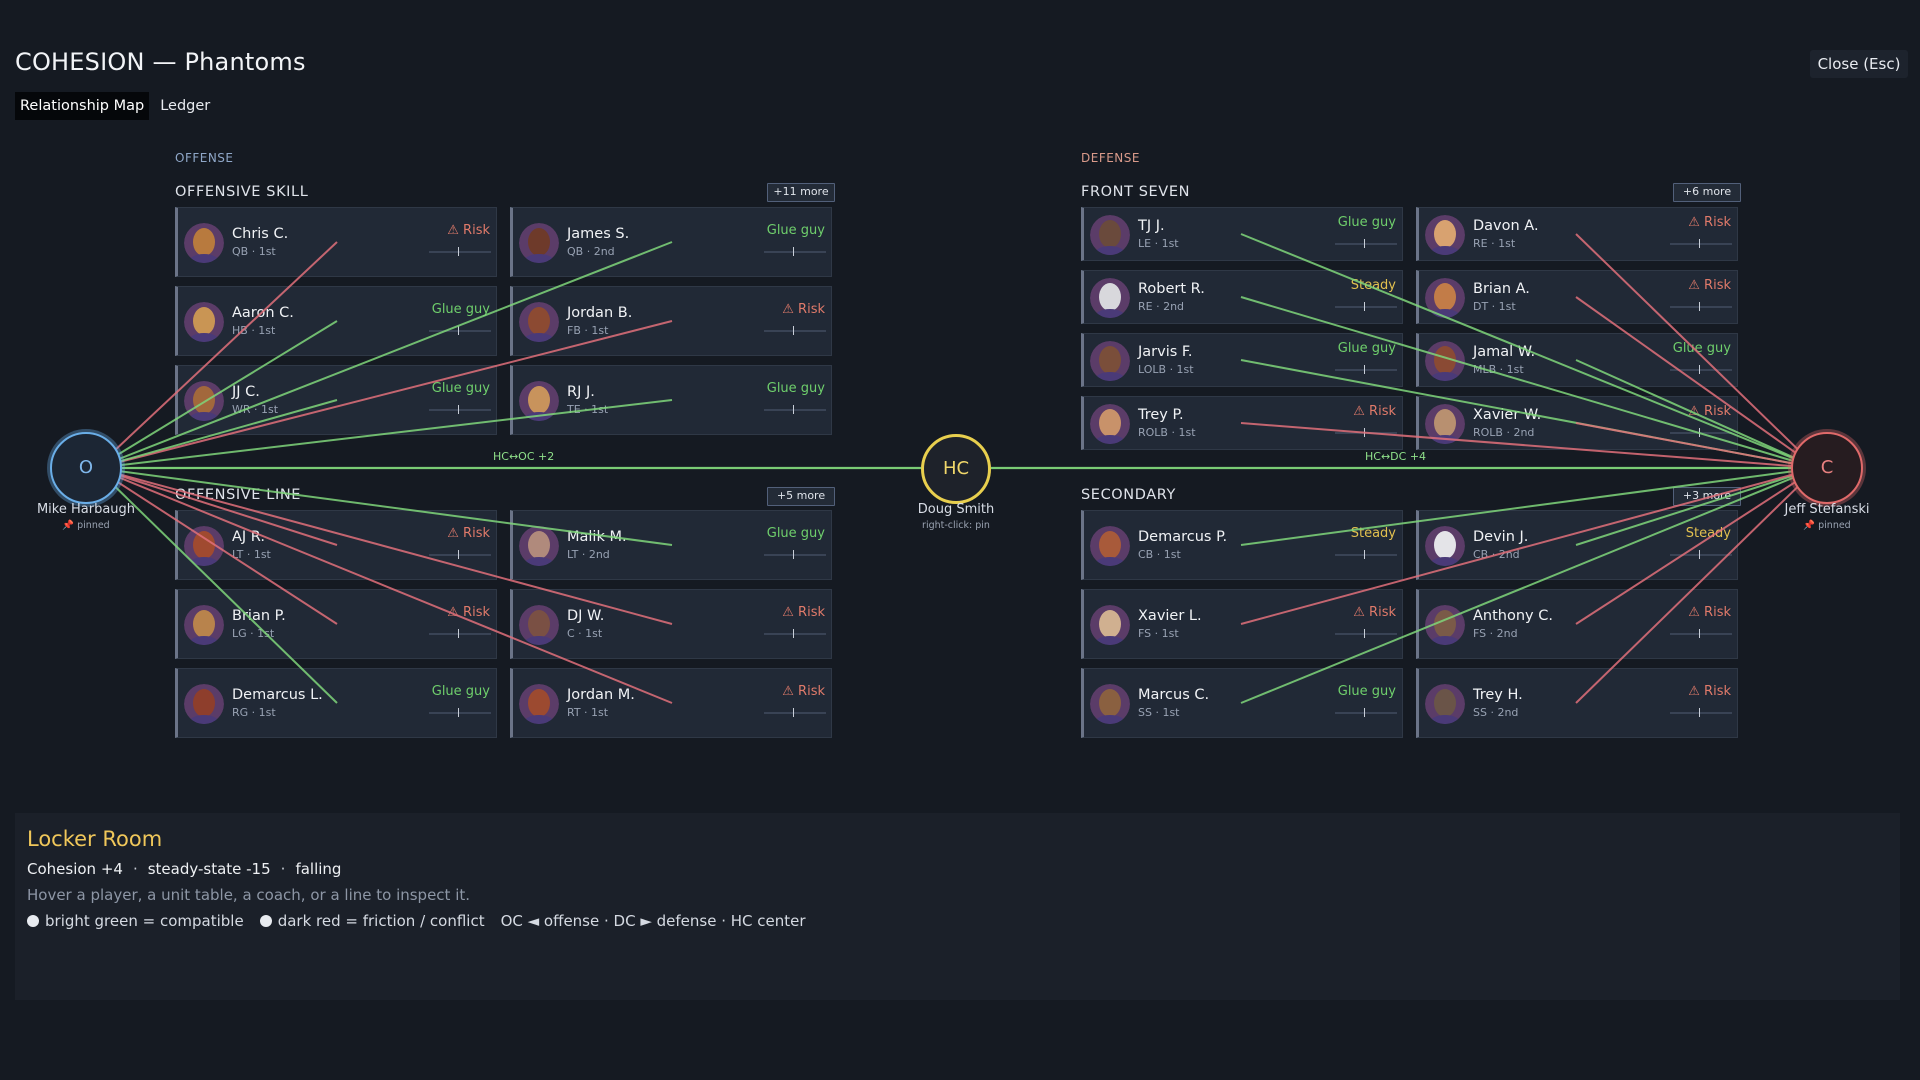 The height and width of the screenshot is (1080, 1920). I want to click on tab-relationship-map: Relationship Map, so click(82, 106).